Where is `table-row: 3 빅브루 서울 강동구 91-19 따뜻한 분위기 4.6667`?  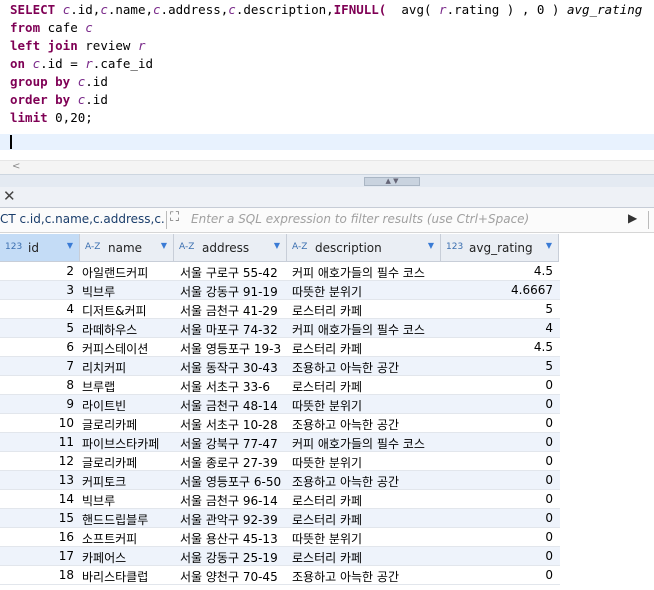
table-row: 3 빅브루 서울 강동구 91-19 따뜻한 분위기 4.6667 is located at coordinates (280, 290).